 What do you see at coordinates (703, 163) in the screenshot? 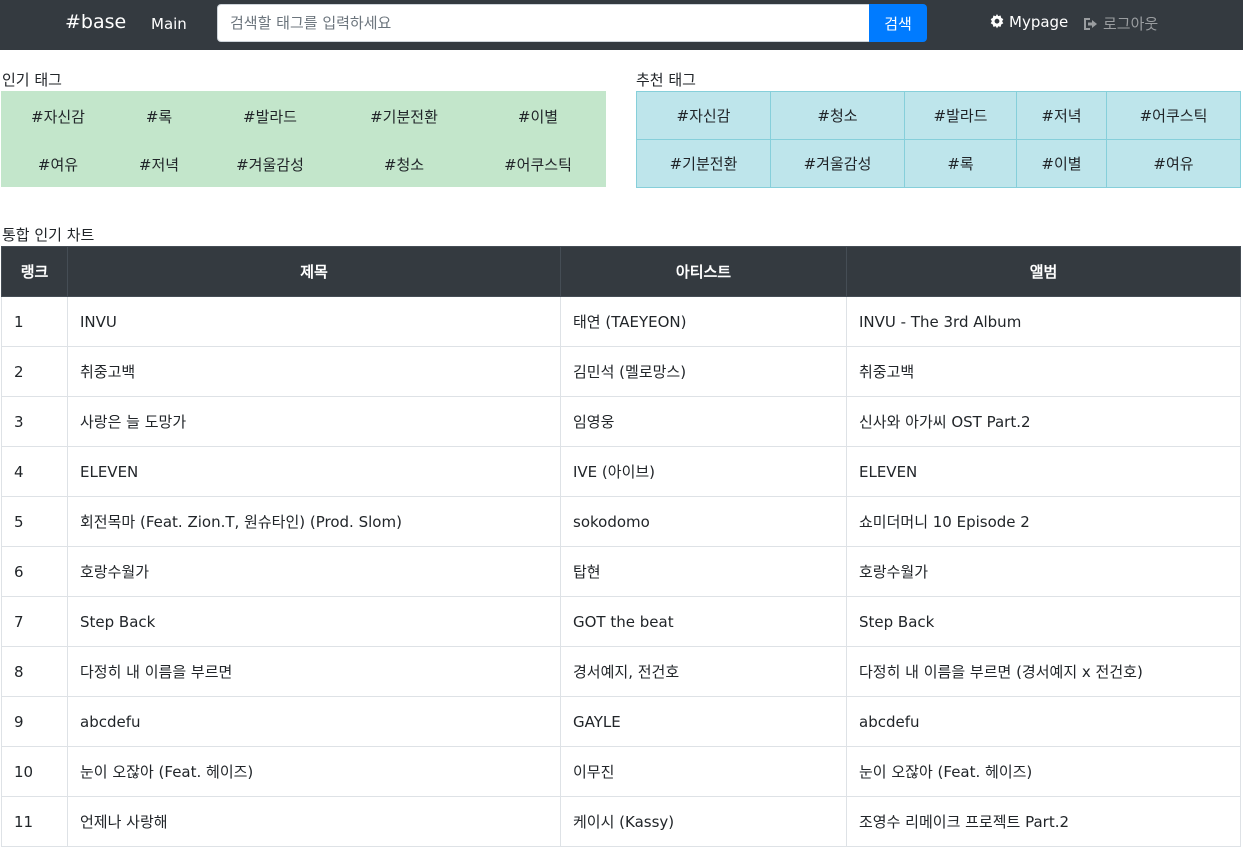
I see `recommended-tag: #기분전환` at bounding box center [703, 163].